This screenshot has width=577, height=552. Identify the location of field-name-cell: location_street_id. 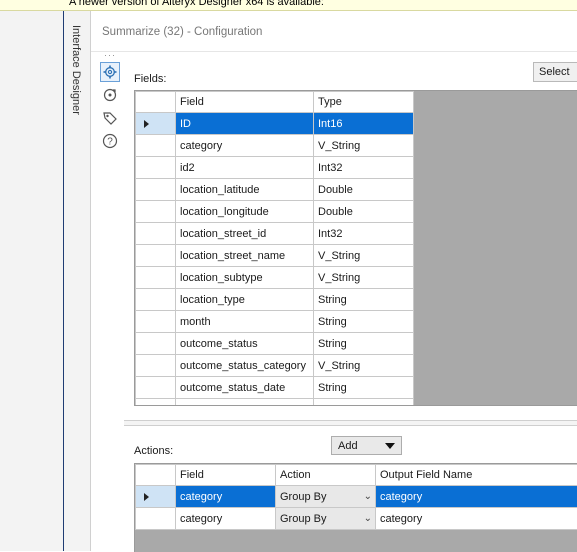
(245, 234).